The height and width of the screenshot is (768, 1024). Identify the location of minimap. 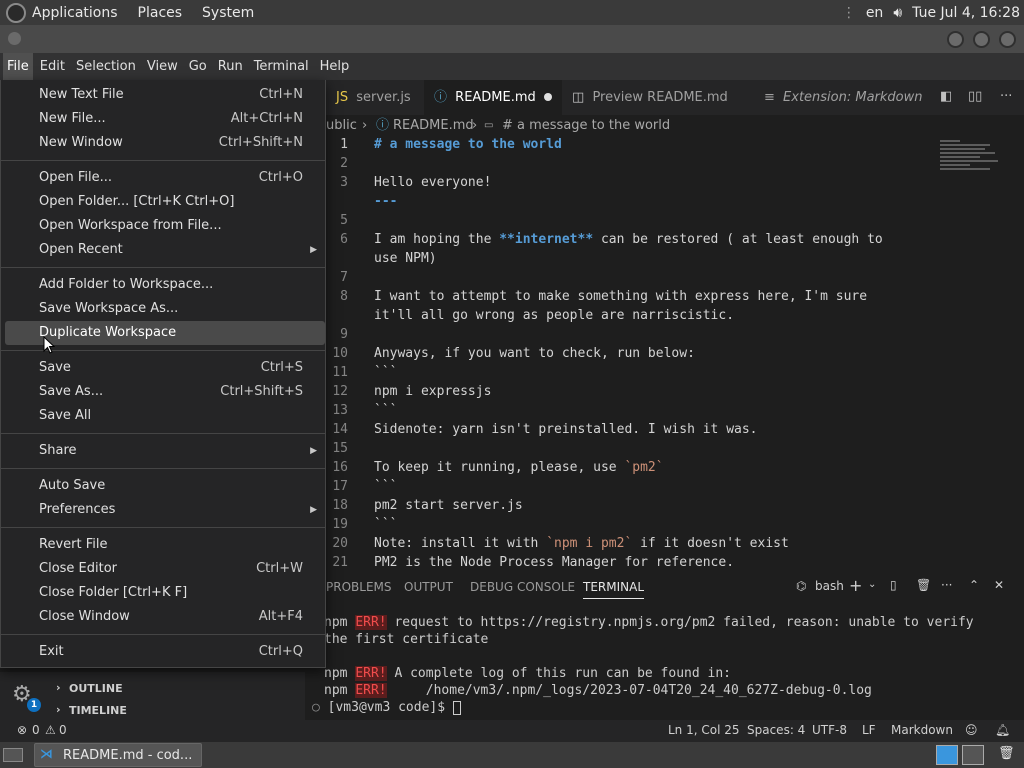
(971, 163).